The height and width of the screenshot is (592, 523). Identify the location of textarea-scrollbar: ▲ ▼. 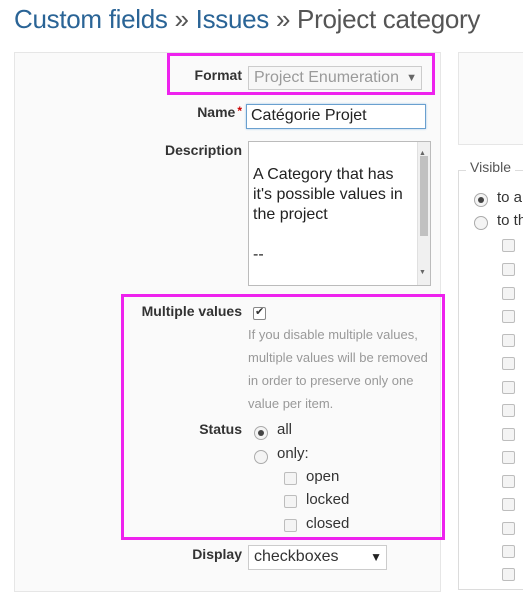
(423, 213).